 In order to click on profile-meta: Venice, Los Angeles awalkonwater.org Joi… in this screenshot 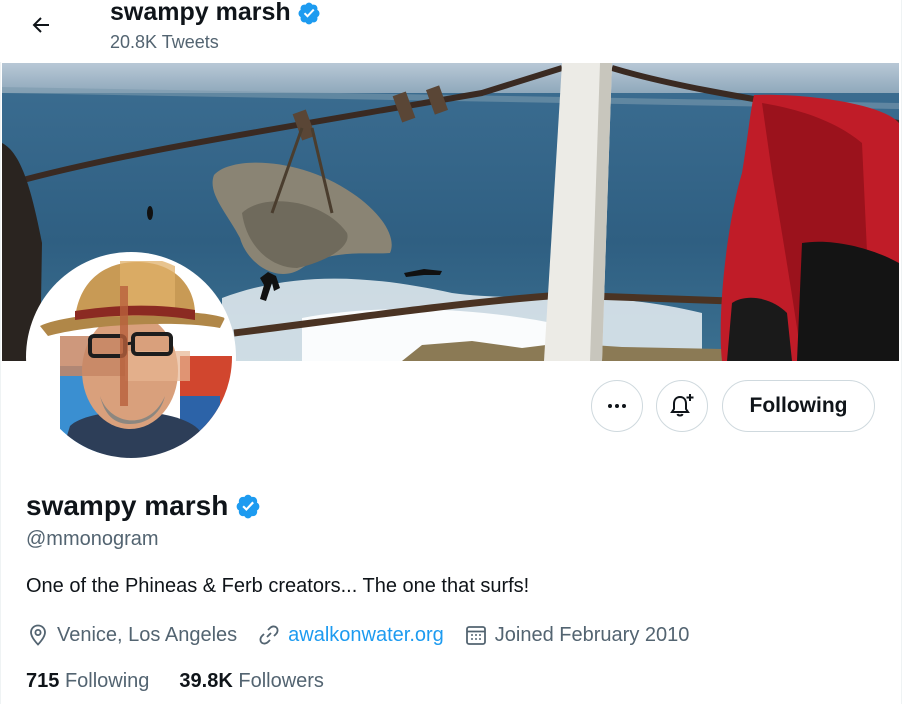, I will do `click(367, 635)`.